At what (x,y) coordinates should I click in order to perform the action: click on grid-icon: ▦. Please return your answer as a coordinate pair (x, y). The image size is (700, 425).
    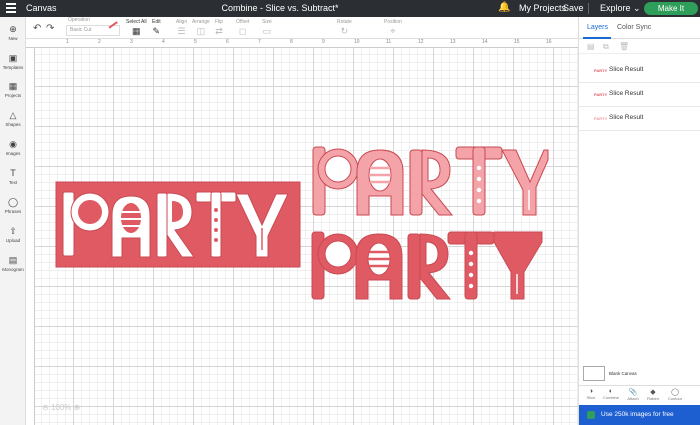
    Looking at the image, I should click on (13, 86).